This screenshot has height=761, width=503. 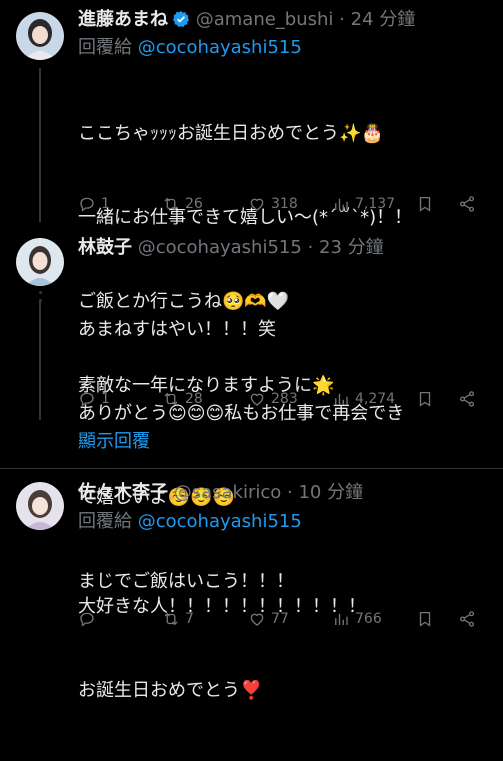 I want to click on retweet-button: 28, so click(x=182, y=399).